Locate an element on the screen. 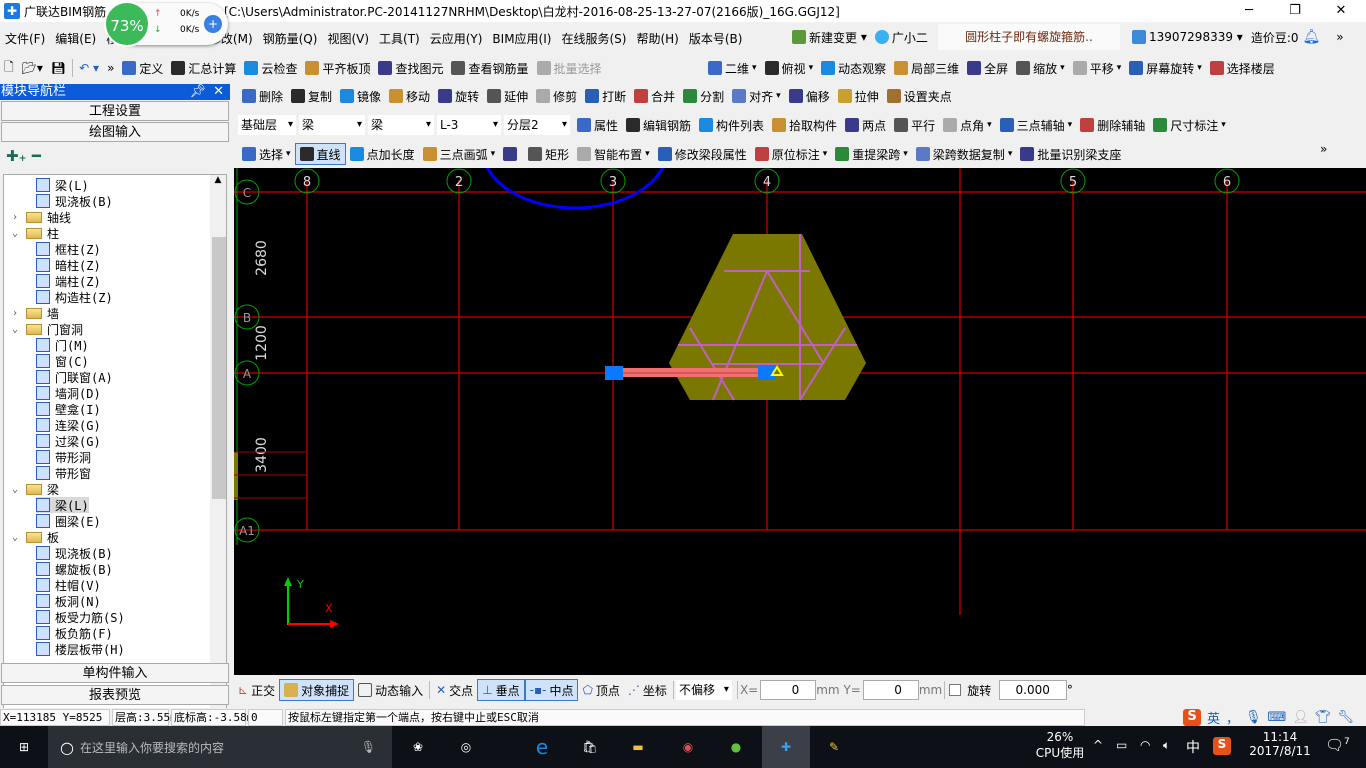 This screenshot has height=768, width=1366. vertex-snap: ⬠ 顶点 is located at coordinates (600, 690).